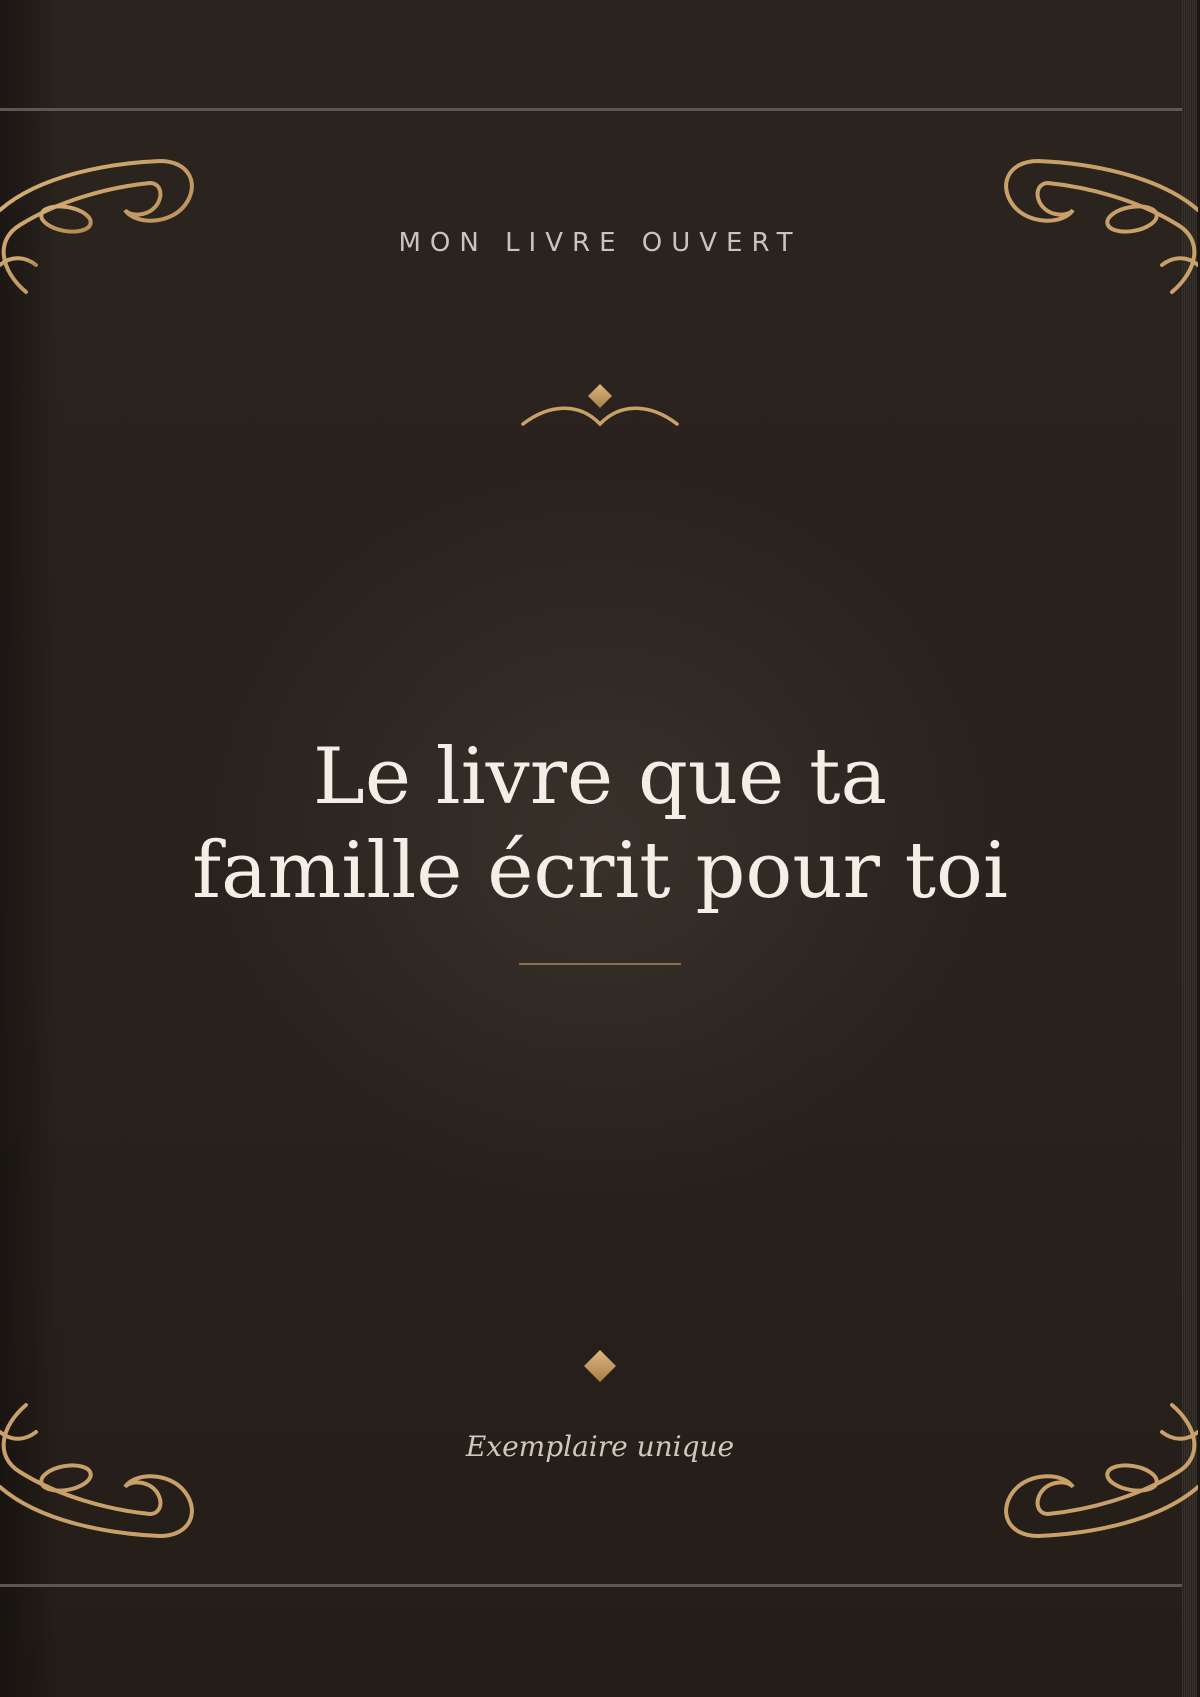 This screenshot has width=1200, height=1697. Describe the element at coordinates (600, 1446) in the screenshot. I see `edition-label: Exemplaire unique` at that location.